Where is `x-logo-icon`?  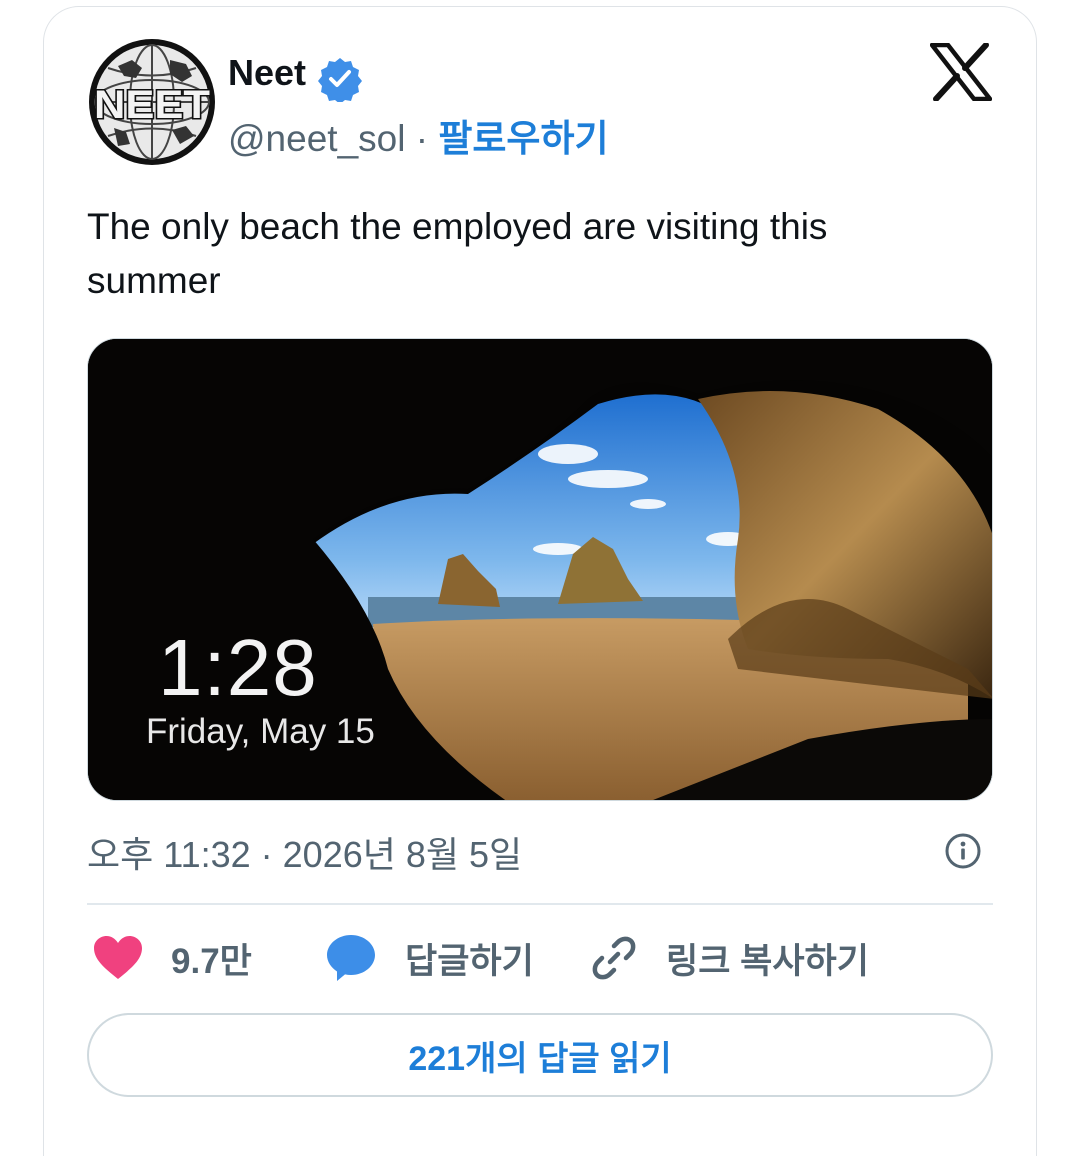
x-logo-icon is located at coordinates (961, 72).